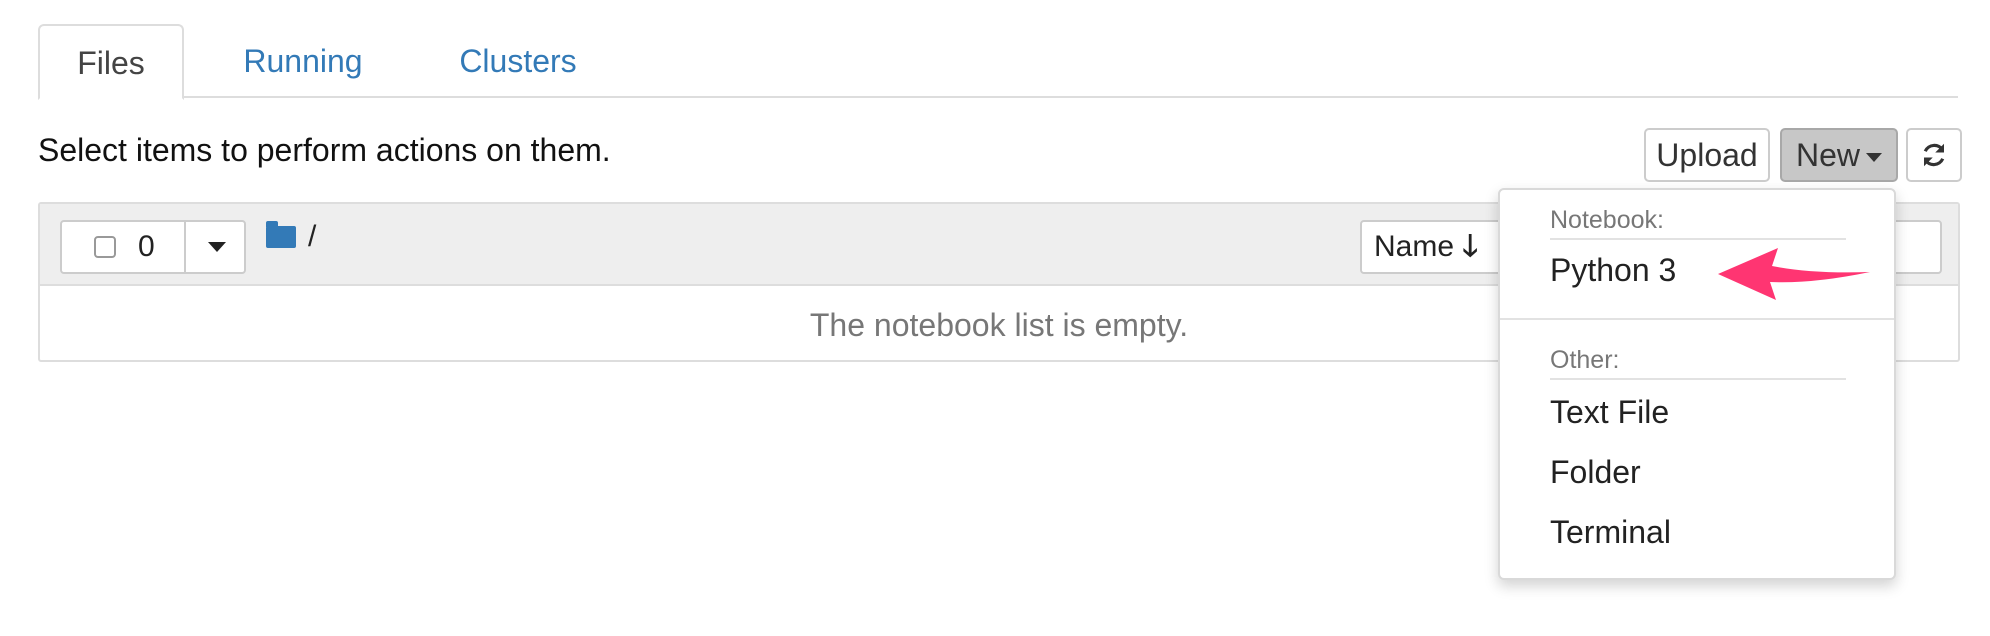 The image size is (1990, 636). What do you see at coordinates (281, 234) in the screenshot?
I see `folder-icon` at bounding box center [281, 234].